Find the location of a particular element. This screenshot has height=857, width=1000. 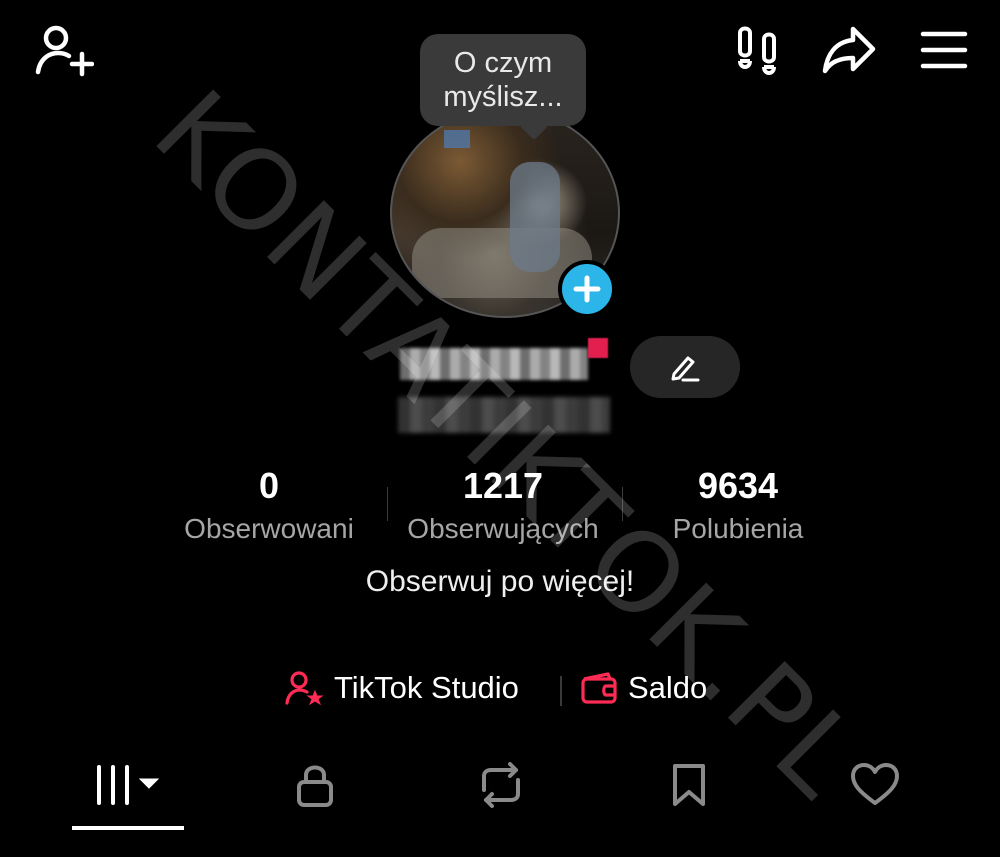

add-friend-button is located at coordinates (63, 50).